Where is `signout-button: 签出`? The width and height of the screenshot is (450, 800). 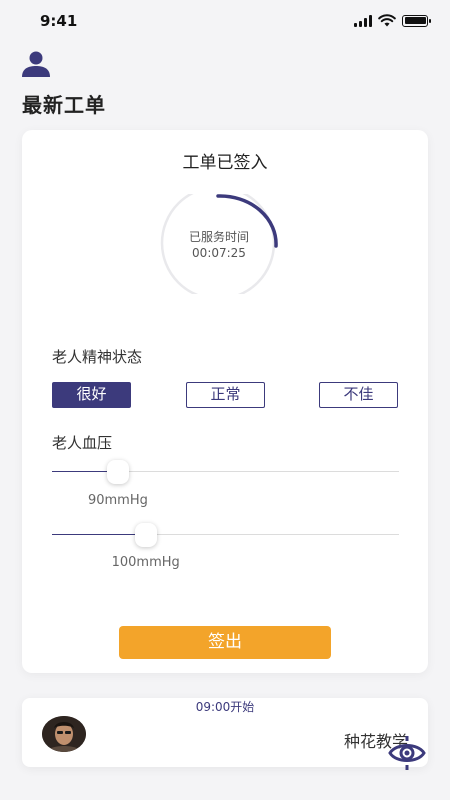
signout-button: 签出 is located at coordinates (225, 642).